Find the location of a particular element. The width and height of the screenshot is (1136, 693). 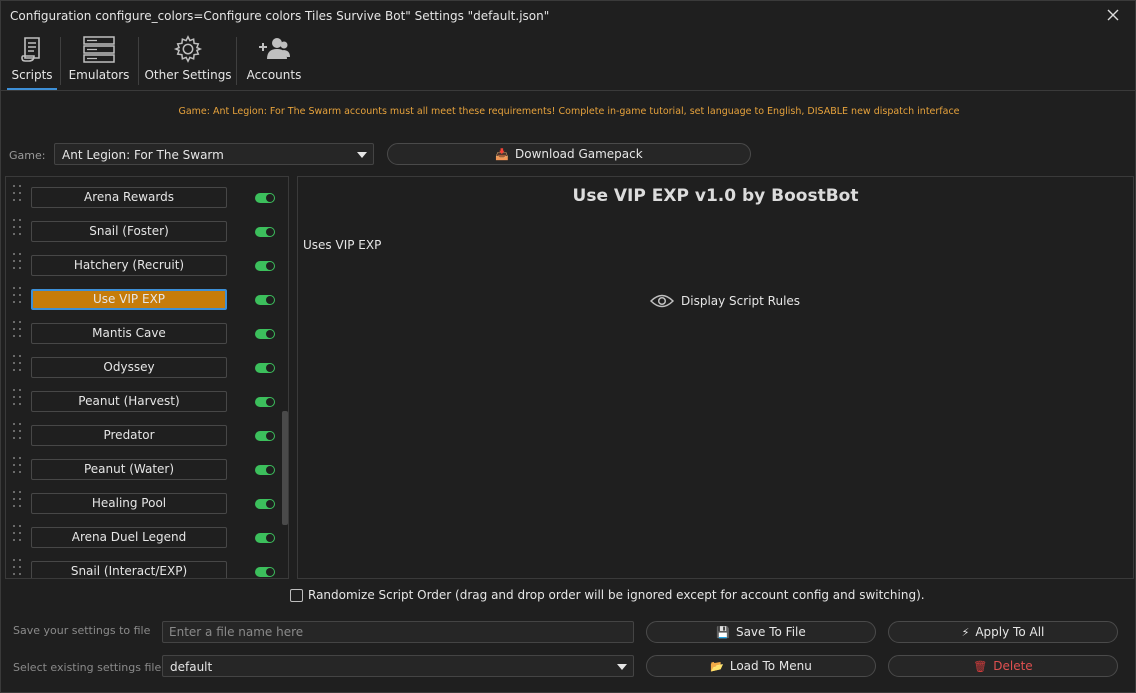

delete-settings-label: Delete is located at coordinates (1013, 666).